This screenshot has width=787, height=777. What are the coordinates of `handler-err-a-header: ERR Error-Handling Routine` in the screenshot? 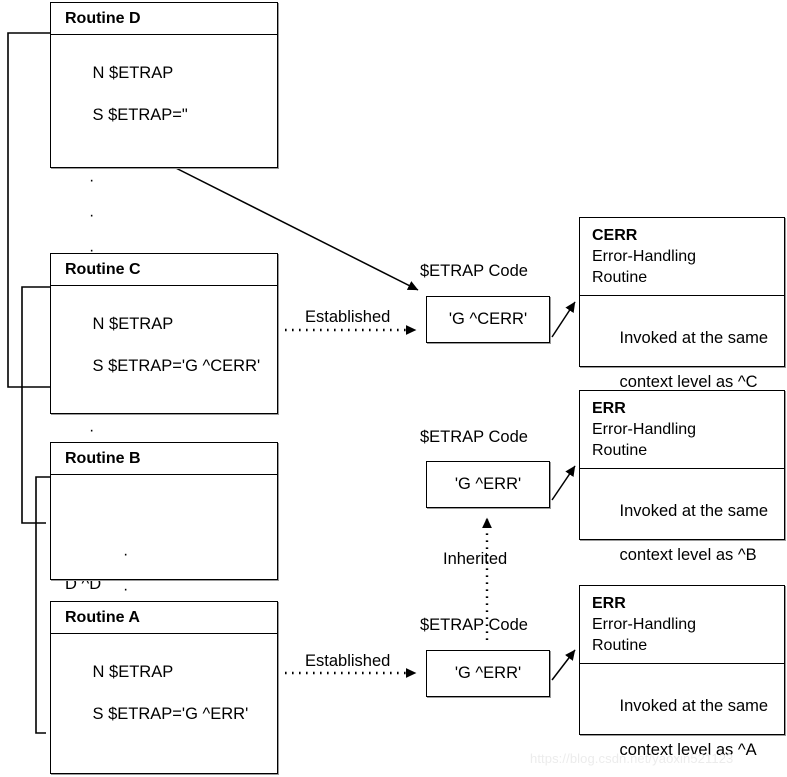 It's located at (682, 625).